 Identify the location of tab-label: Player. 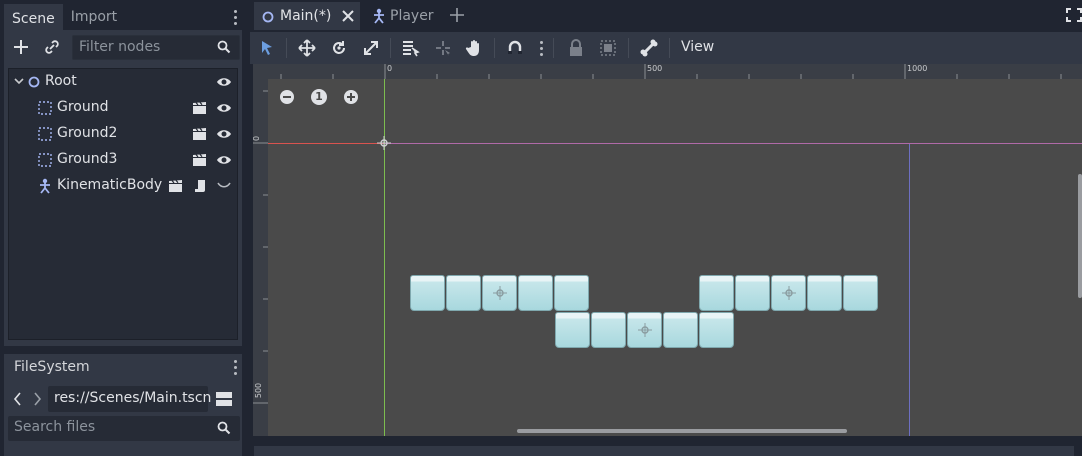
(412, 16).